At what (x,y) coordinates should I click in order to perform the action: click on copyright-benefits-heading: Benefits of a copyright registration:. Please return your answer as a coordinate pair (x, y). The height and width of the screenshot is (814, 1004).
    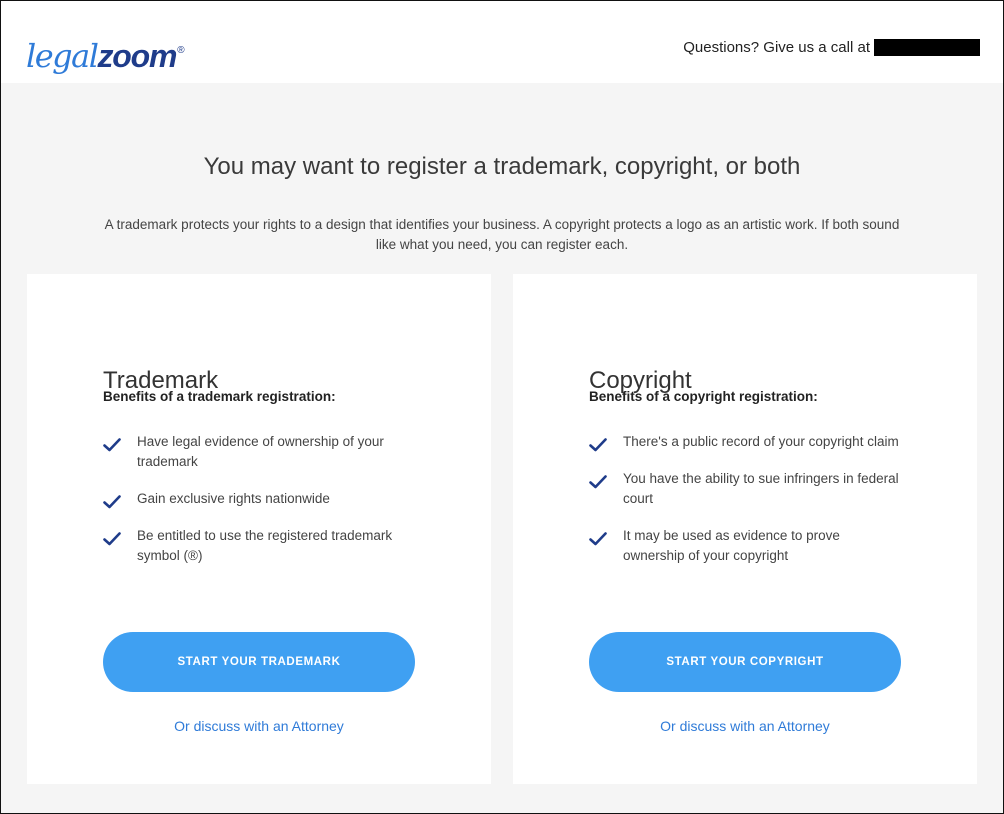
    Looking at the image, I should click on (703, 396).